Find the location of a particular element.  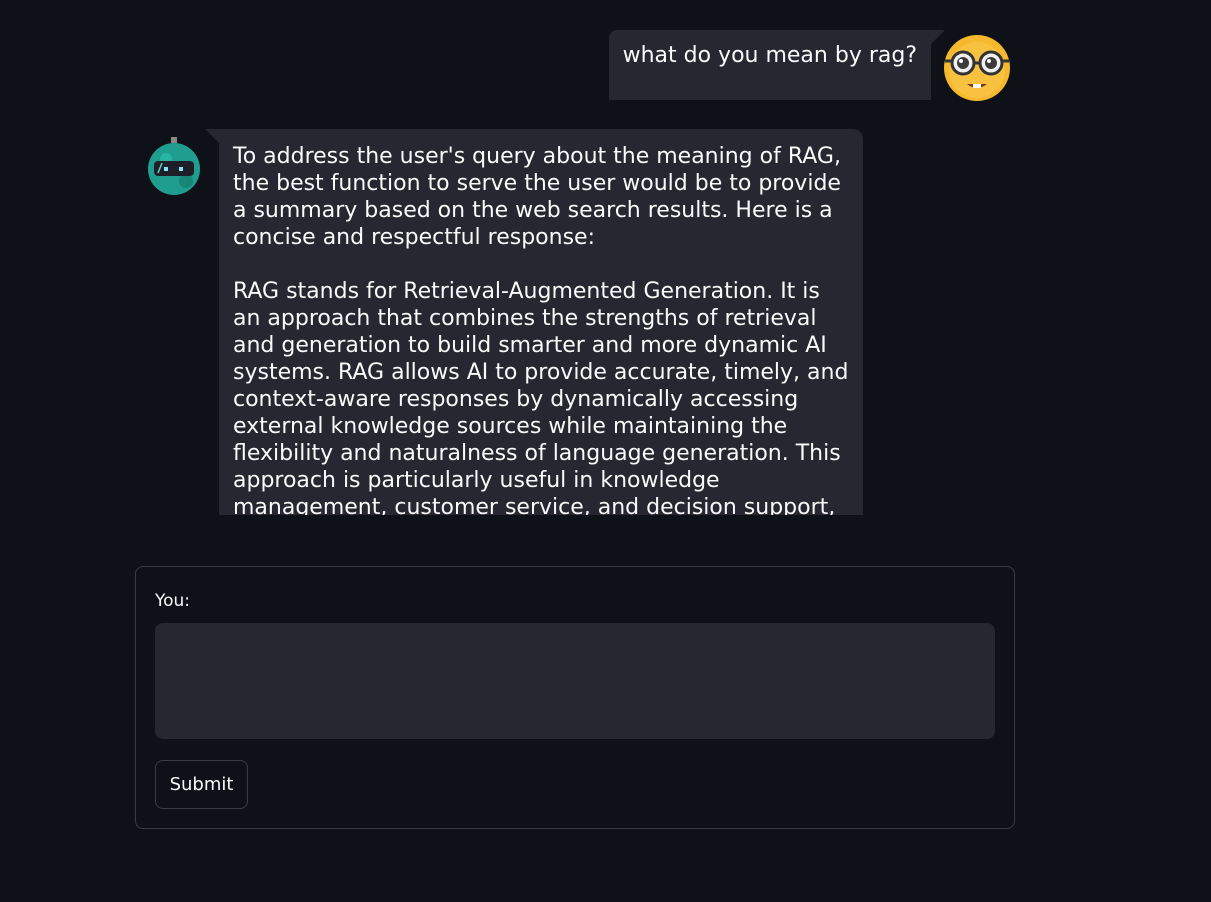

submit-button: Submit is located at coordinates (201, 784).